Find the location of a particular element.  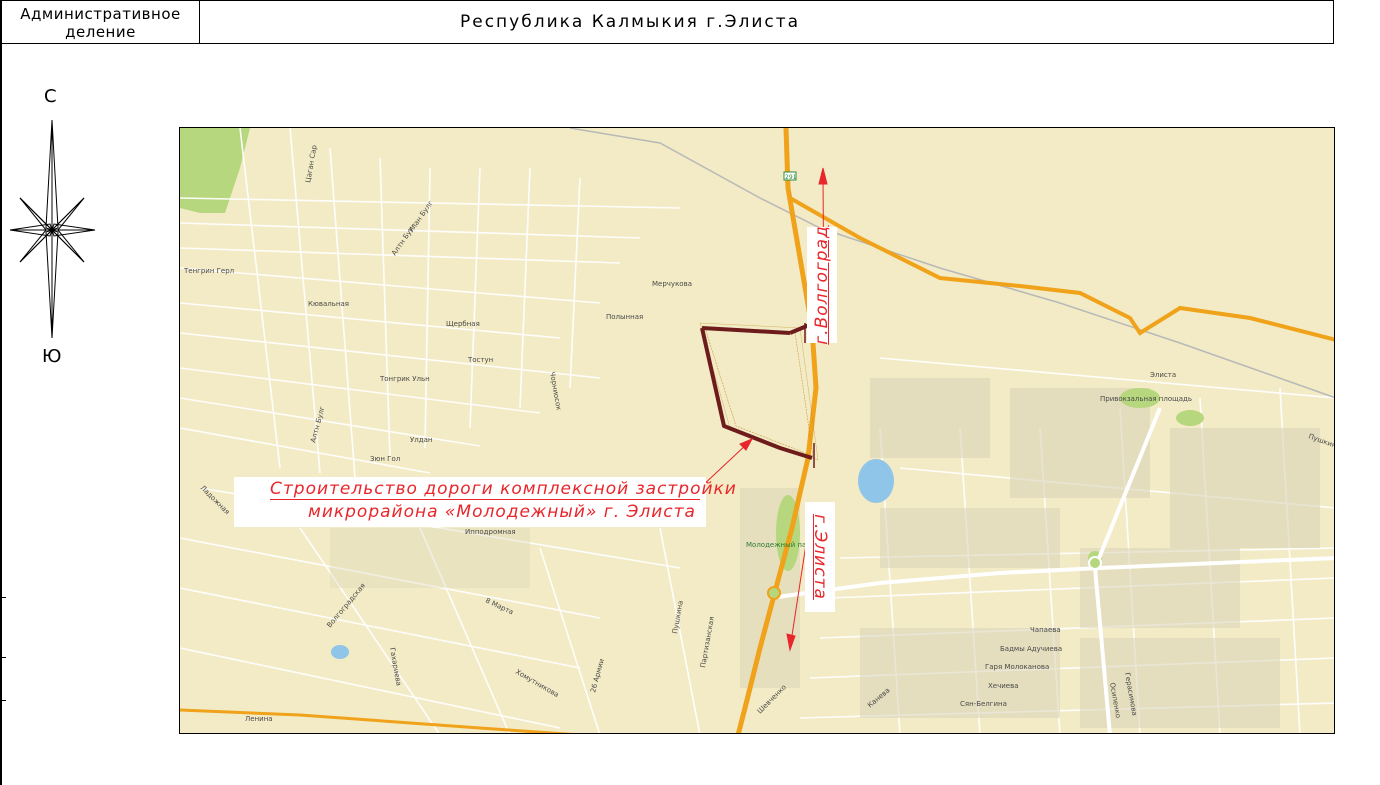

pond is located at coordinates (340, 652).